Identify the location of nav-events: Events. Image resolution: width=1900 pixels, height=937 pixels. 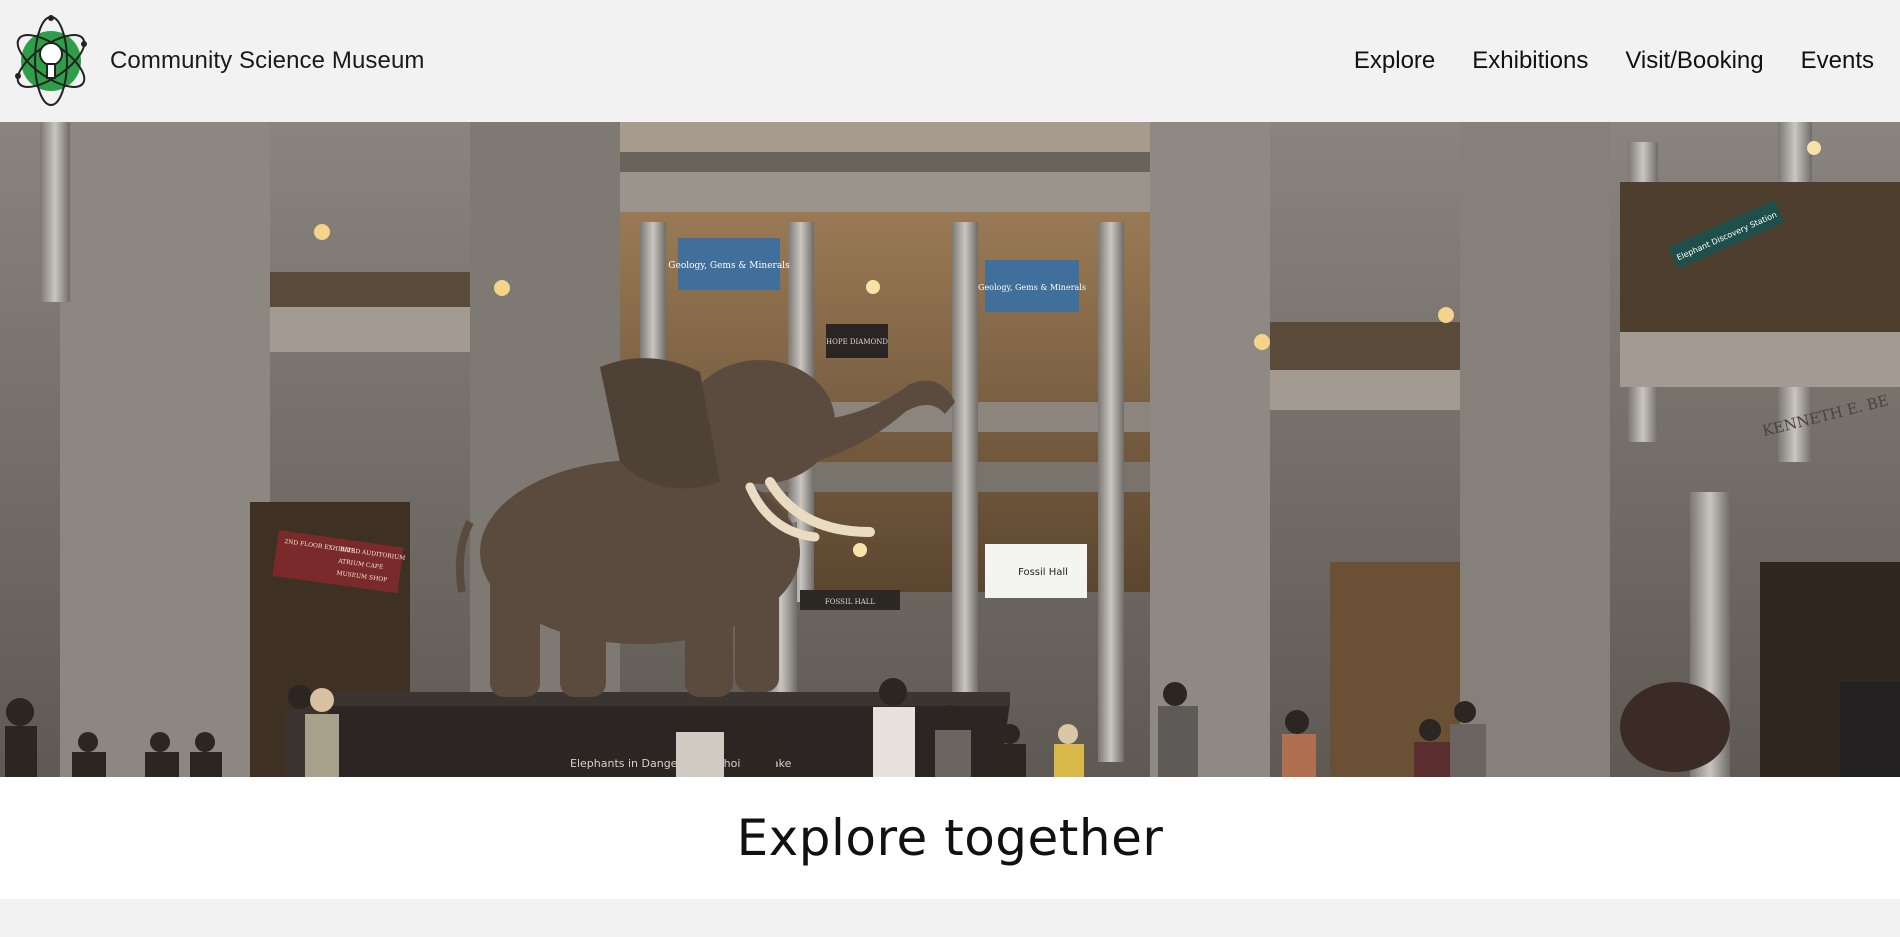
(1837, 61).